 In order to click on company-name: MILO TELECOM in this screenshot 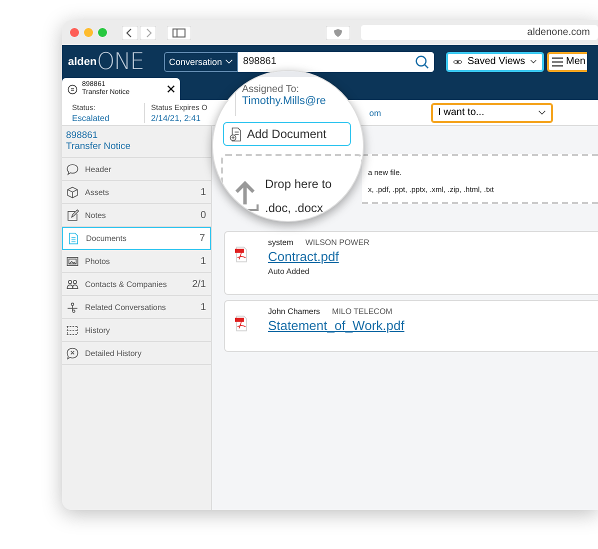, I will do `click(362, 311)`.